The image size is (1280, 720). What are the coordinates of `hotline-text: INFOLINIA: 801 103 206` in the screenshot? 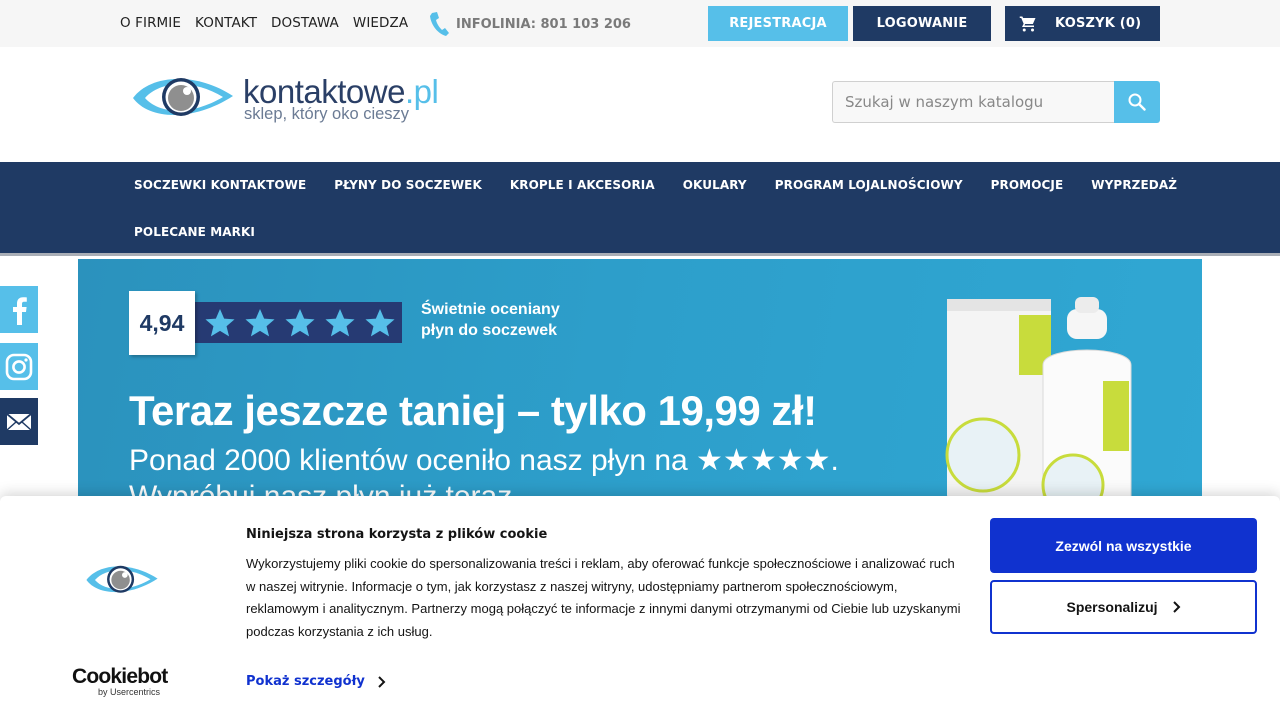 It's located at (543, 24).